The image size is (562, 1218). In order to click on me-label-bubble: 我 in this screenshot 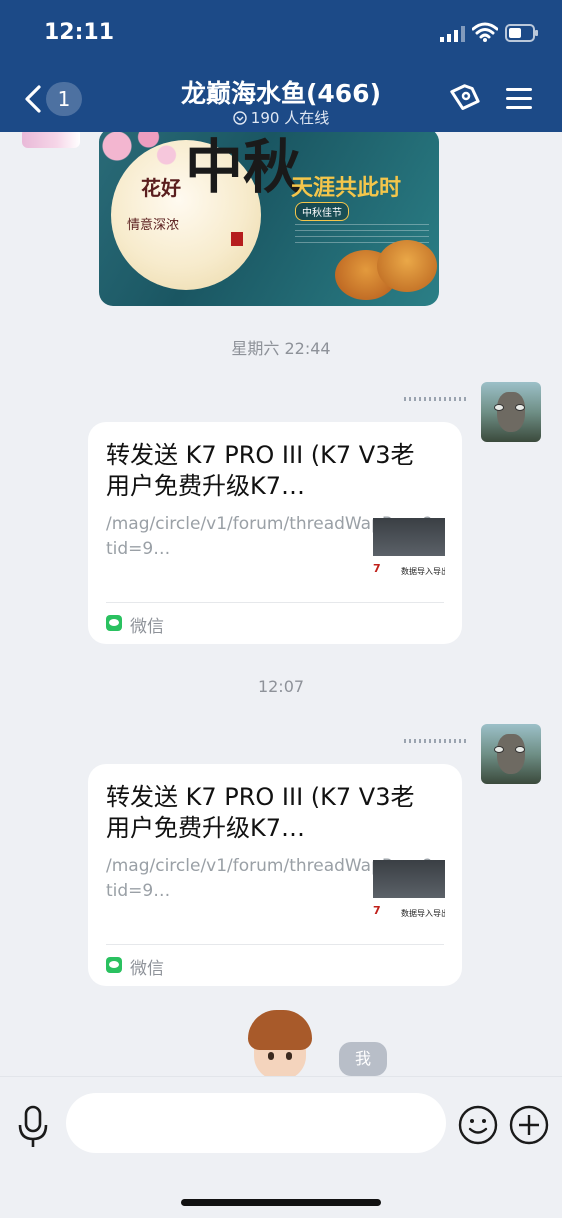, I will do `click(363, 1059)`.